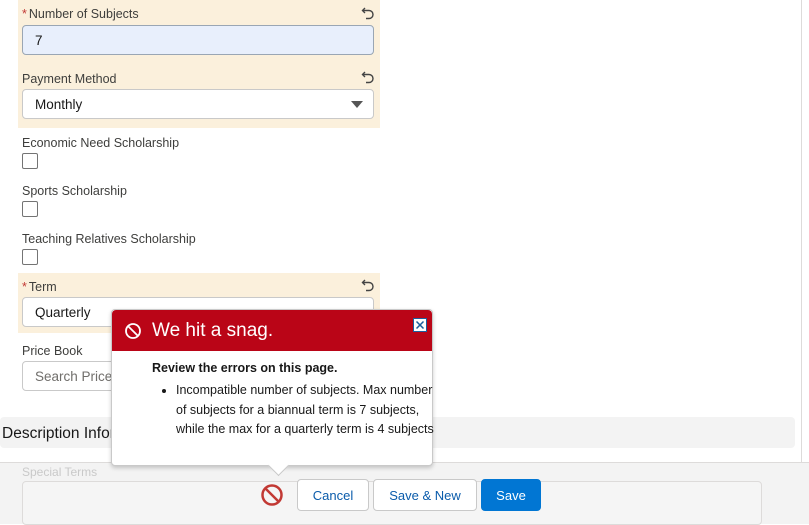  I want to click on number-of-subjects-label: * Number of Subjects, so click(80, 14).